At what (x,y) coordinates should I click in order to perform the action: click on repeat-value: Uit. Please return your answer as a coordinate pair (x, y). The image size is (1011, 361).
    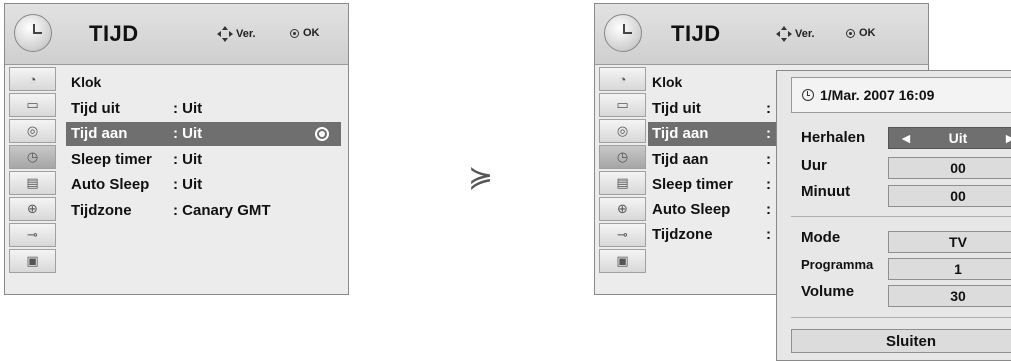
    Looking at the image, I should click on (958, 138).